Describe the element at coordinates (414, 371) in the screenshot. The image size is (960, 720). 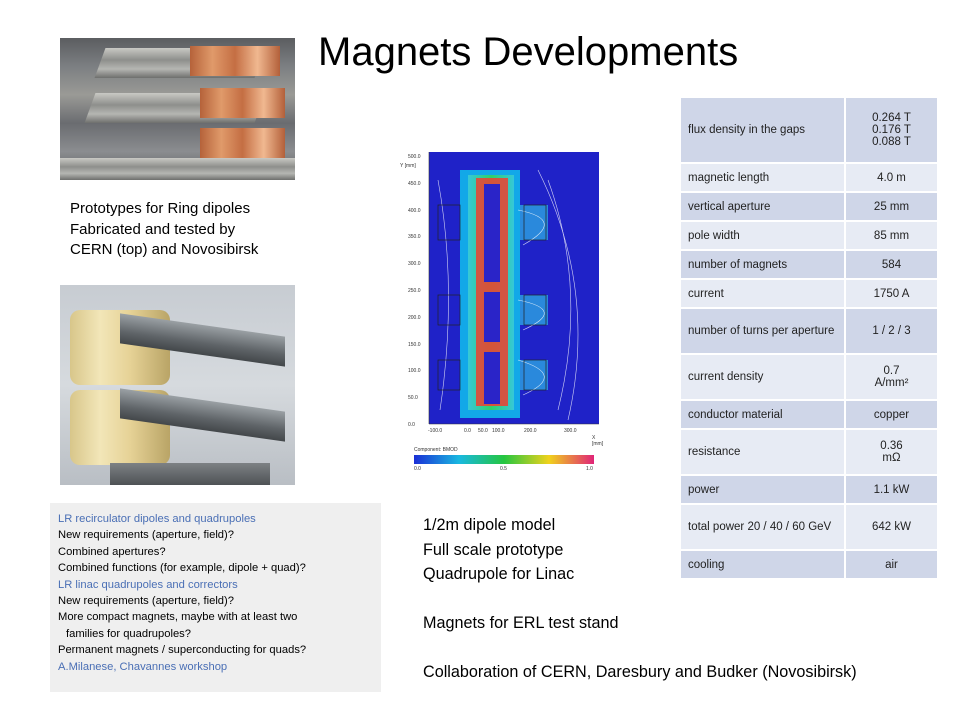
I see `y-tick-label: 100.0` at that location.